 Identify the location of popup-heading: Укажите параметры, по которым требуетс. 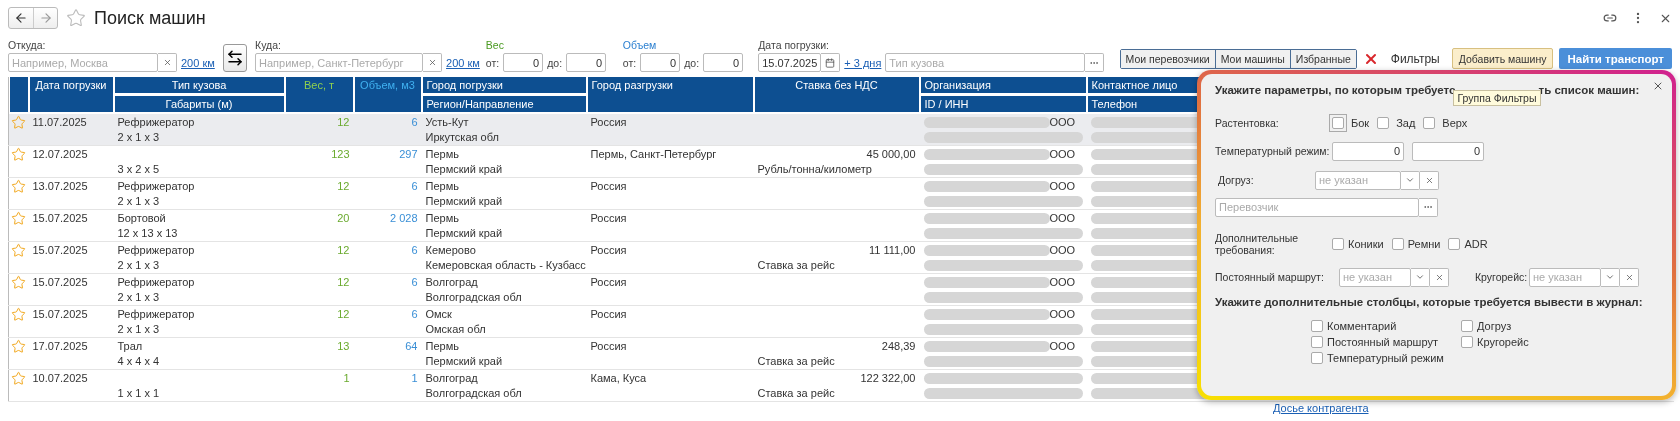
(1335, 90).